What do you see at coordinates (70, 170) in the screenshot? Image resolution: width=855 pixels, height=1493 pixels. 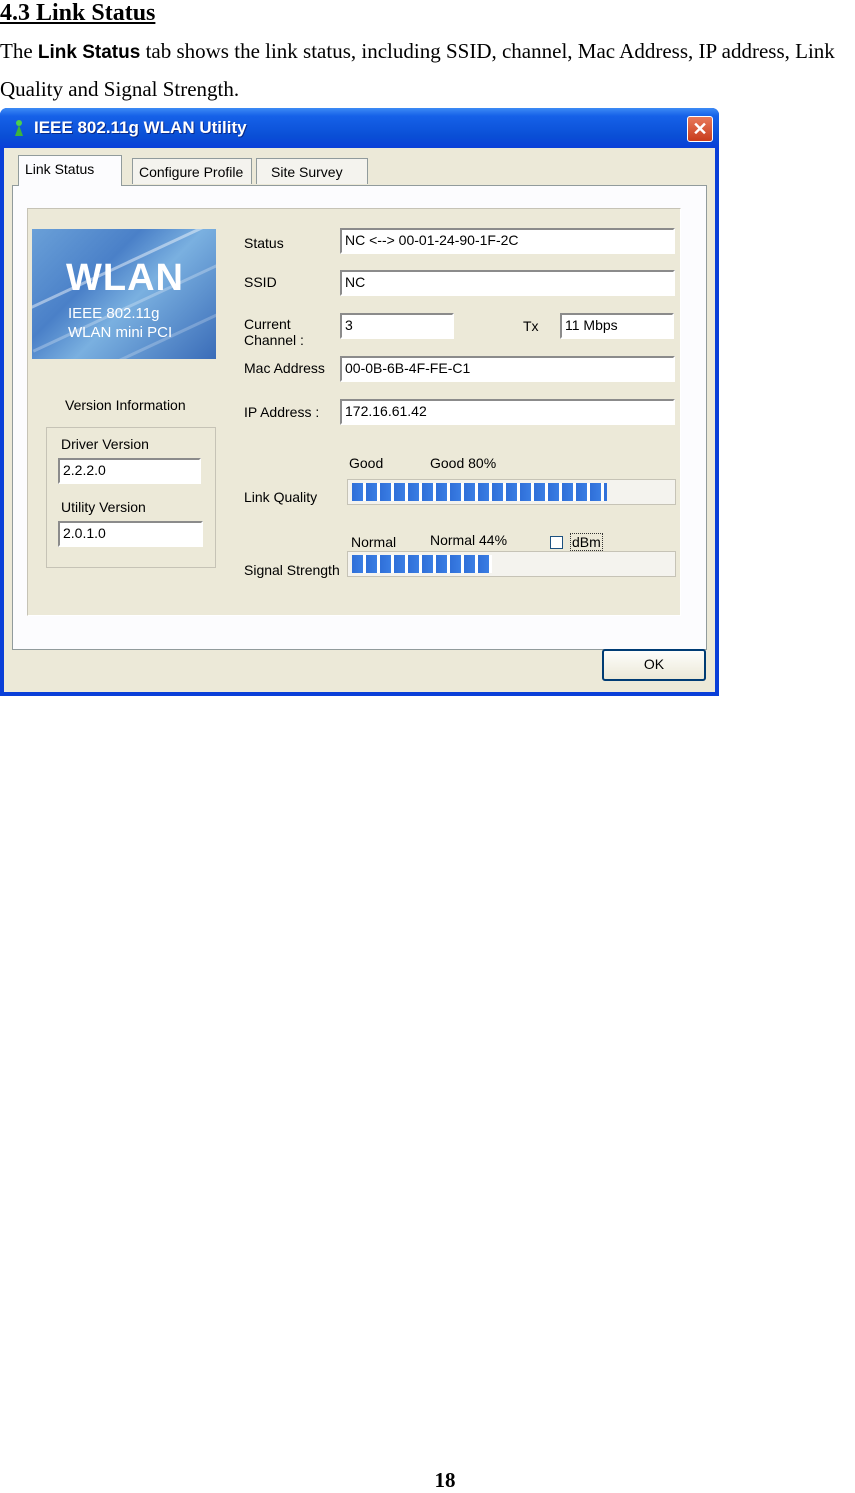 I see `tab-link-status: Link Status` at bounding box center [70, 170].